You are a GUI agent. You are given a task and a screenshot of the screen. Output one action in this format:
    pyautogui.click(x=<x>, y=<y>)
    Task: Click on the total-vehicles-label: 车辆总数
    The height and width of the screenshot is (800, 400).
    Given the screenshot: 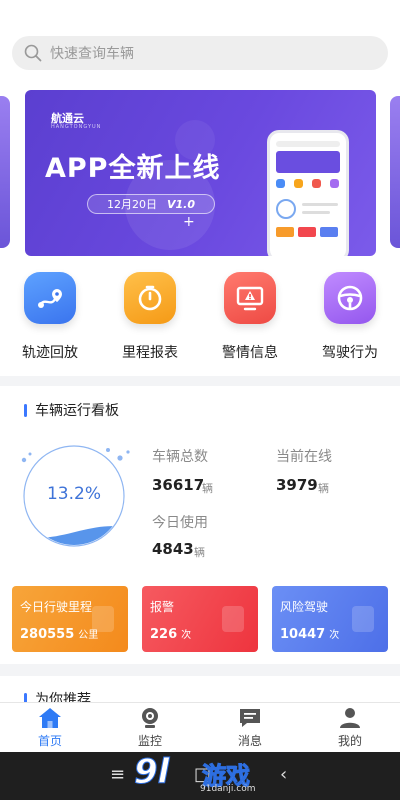 What is the action you would take?
    pyautogui.click(x=180, y=457)
    